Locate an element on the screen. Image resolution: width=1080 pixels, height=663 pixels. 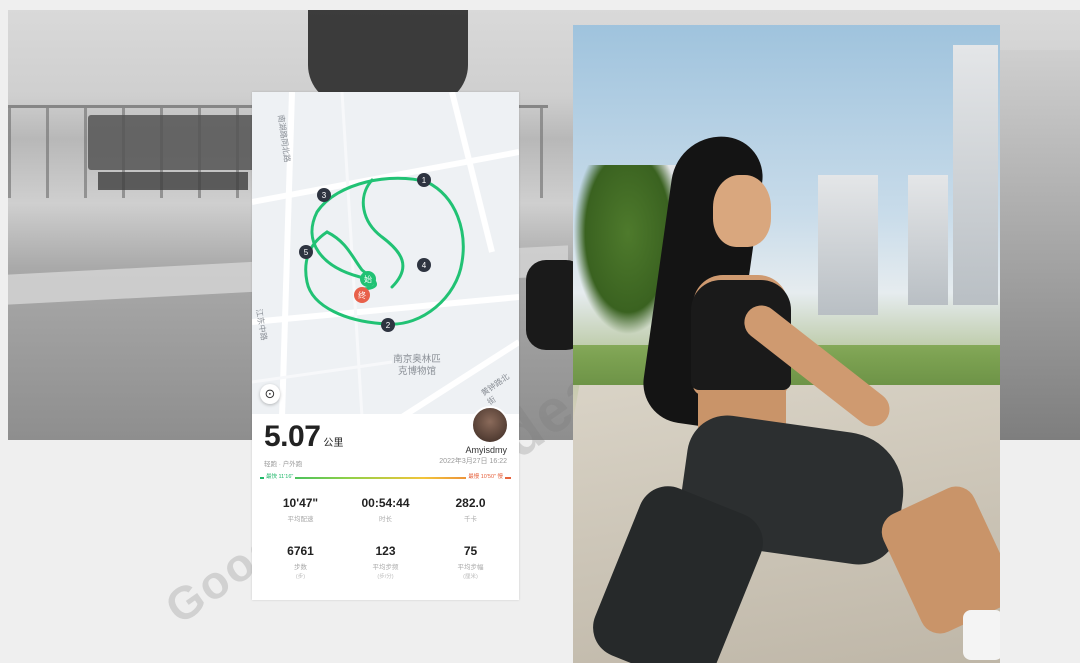
marker-1-label: 1 is located at coordinates (424, 180).